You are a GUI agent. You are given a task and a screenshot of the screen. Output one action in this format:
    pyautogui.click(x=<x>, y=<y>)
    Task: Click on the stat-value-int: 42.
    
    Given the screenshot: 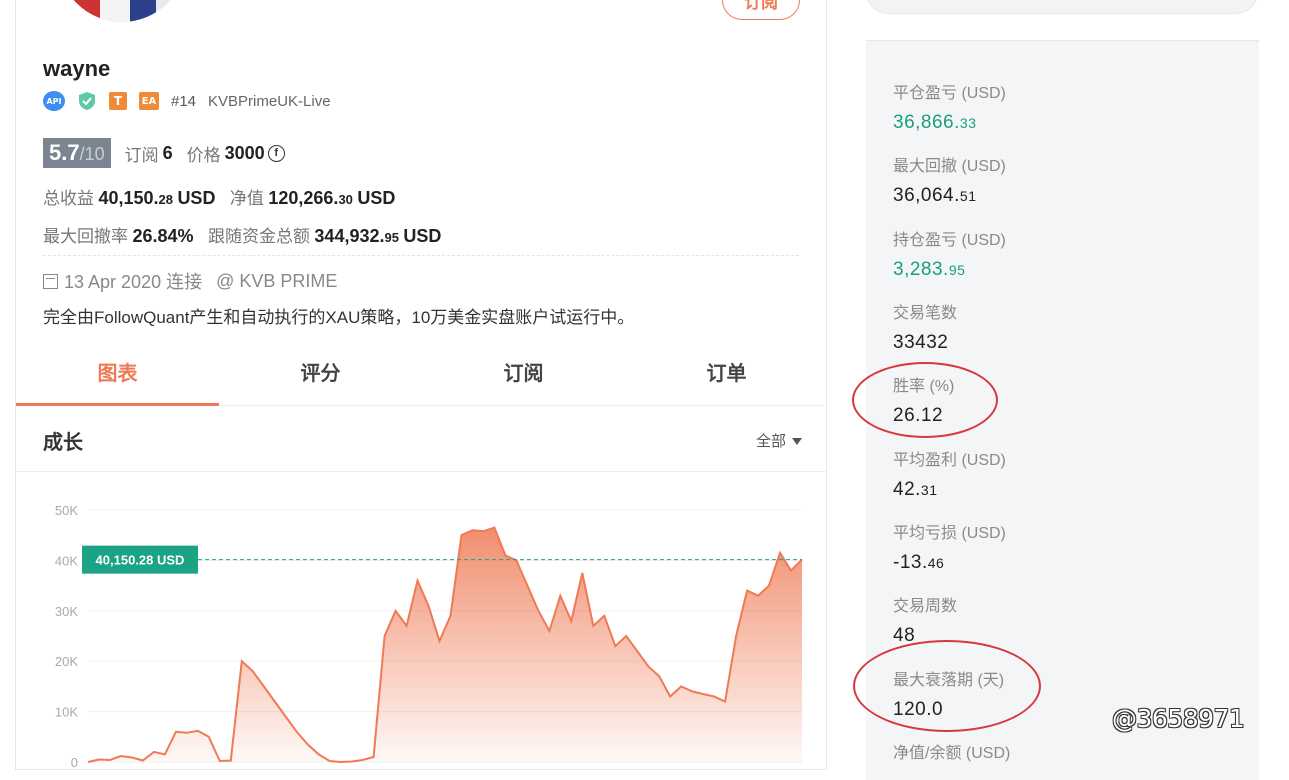 What is the action you would take?
    pyautogui.click(x=907, y=489)
    